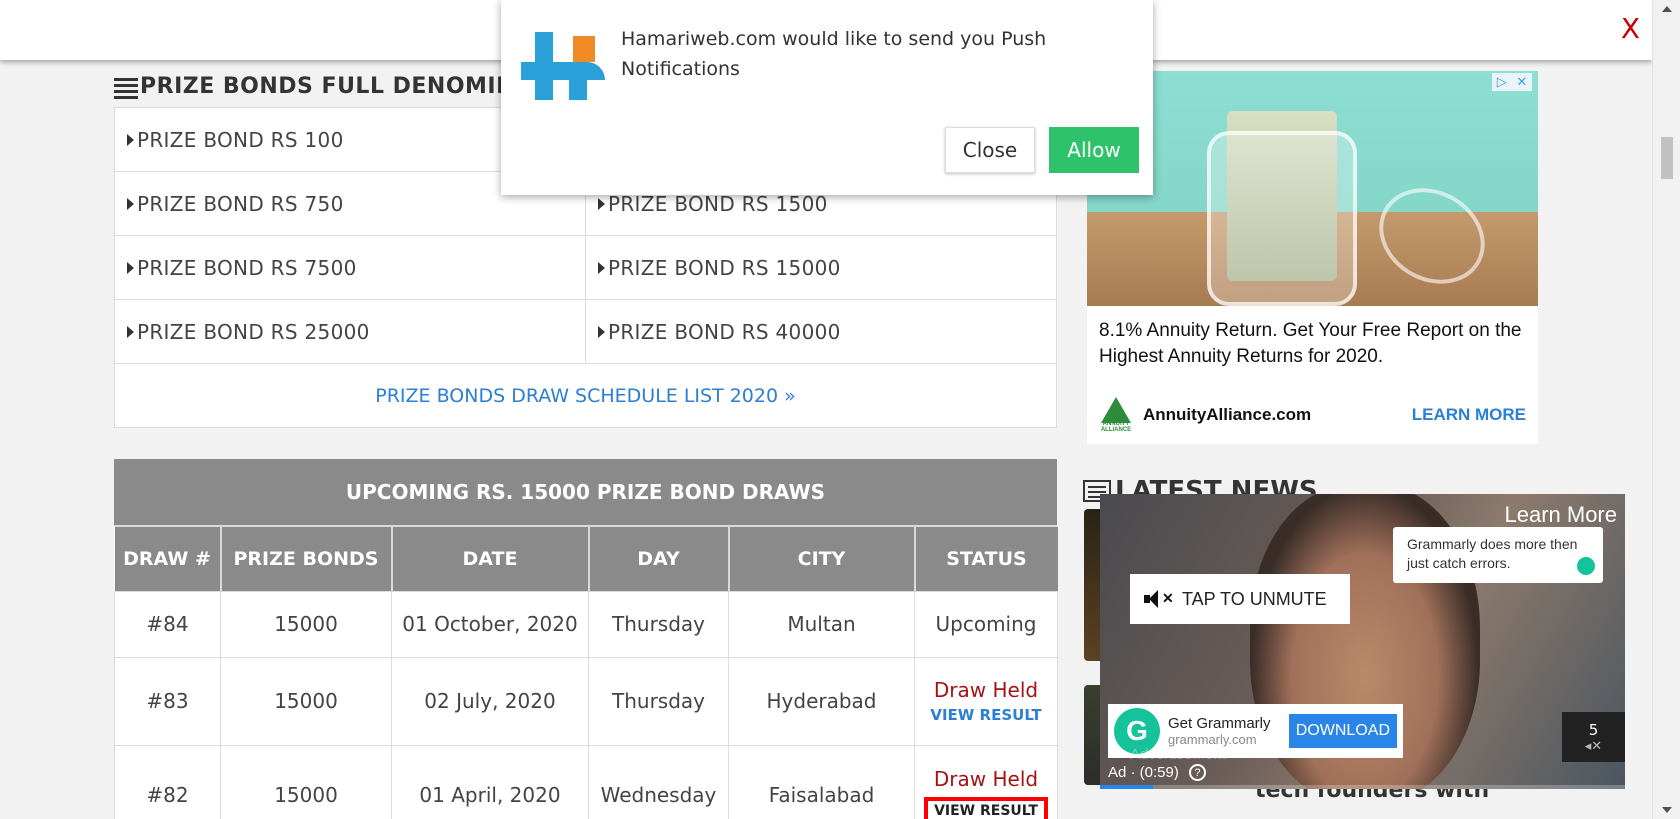 This screenshot has height=819, width=1680. Describe the element at coordinates (658, 781) in the screenshot. I see `draw-day: Wednesday` at that location.